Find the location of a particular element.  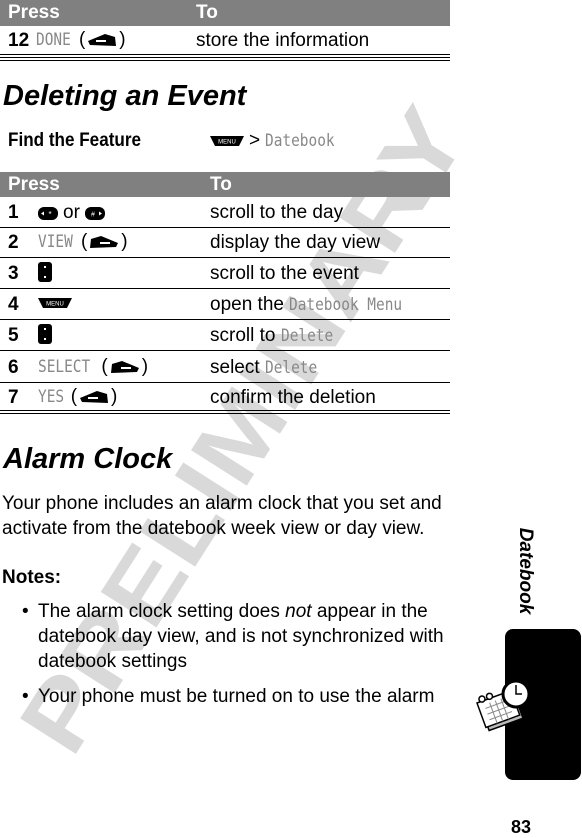

step-number: 3 is located at coordinates (13, 273).